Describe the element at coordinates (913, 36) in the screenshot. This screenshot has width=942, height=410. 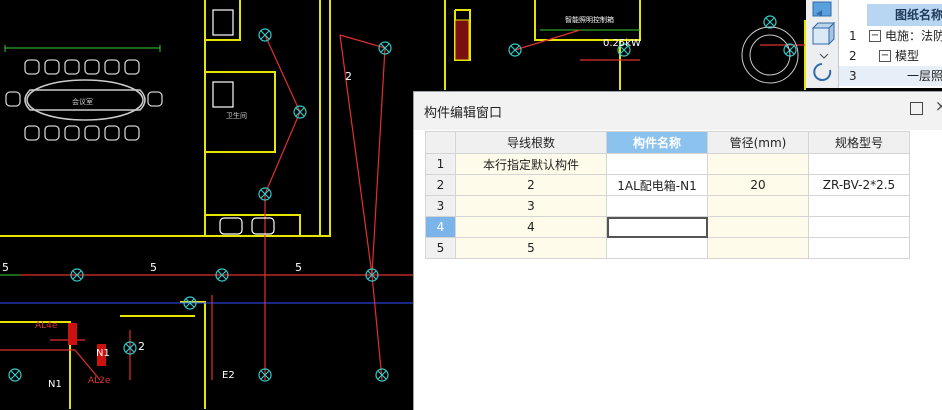
I see `drawing-name: 电施：法防` at that location.